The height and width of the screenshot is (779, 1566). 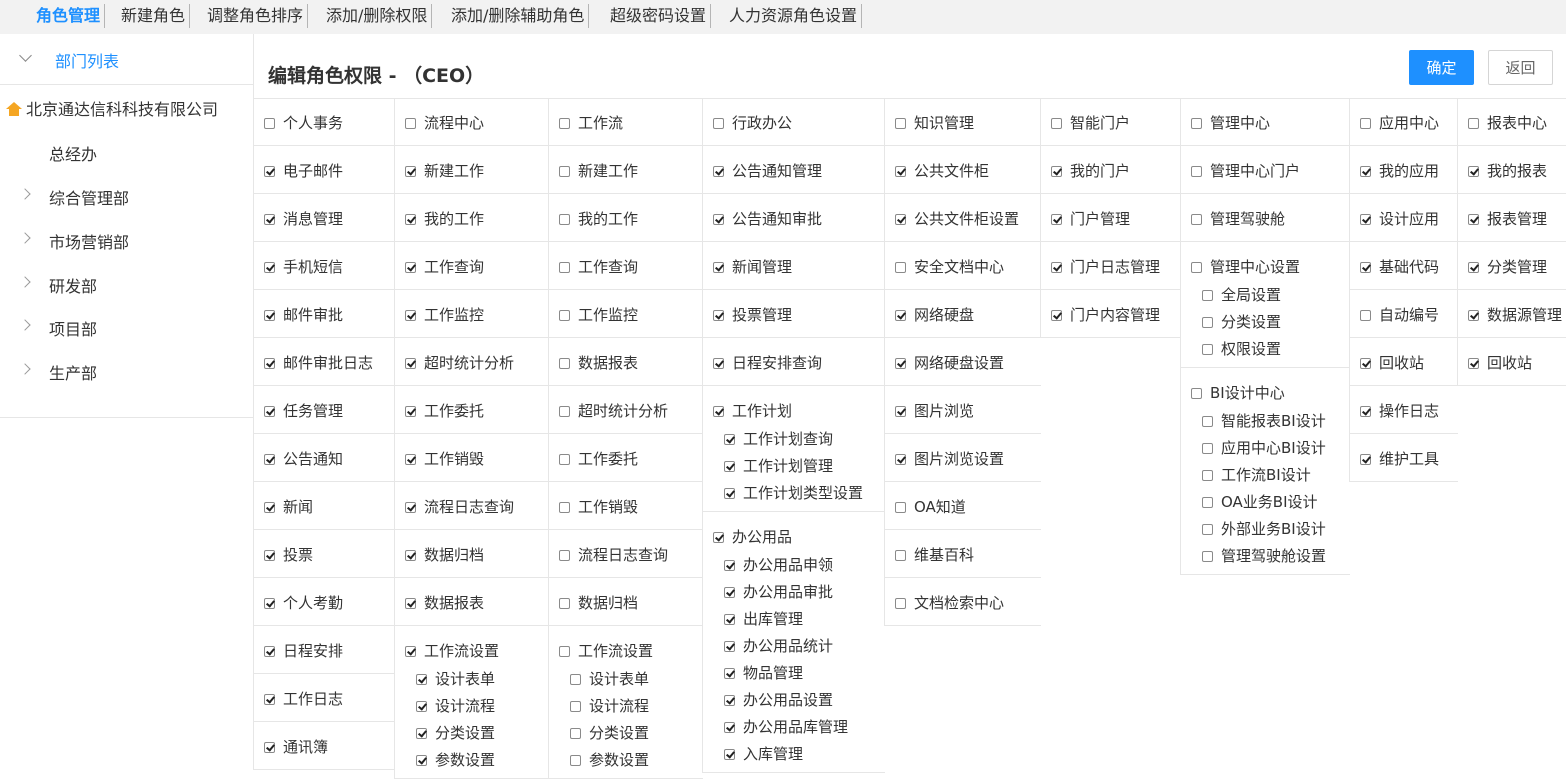 What do you see at coordinates (25, 369) in the screenshot?
I see `chevron-right-icon` at bounding box center [25, 369].